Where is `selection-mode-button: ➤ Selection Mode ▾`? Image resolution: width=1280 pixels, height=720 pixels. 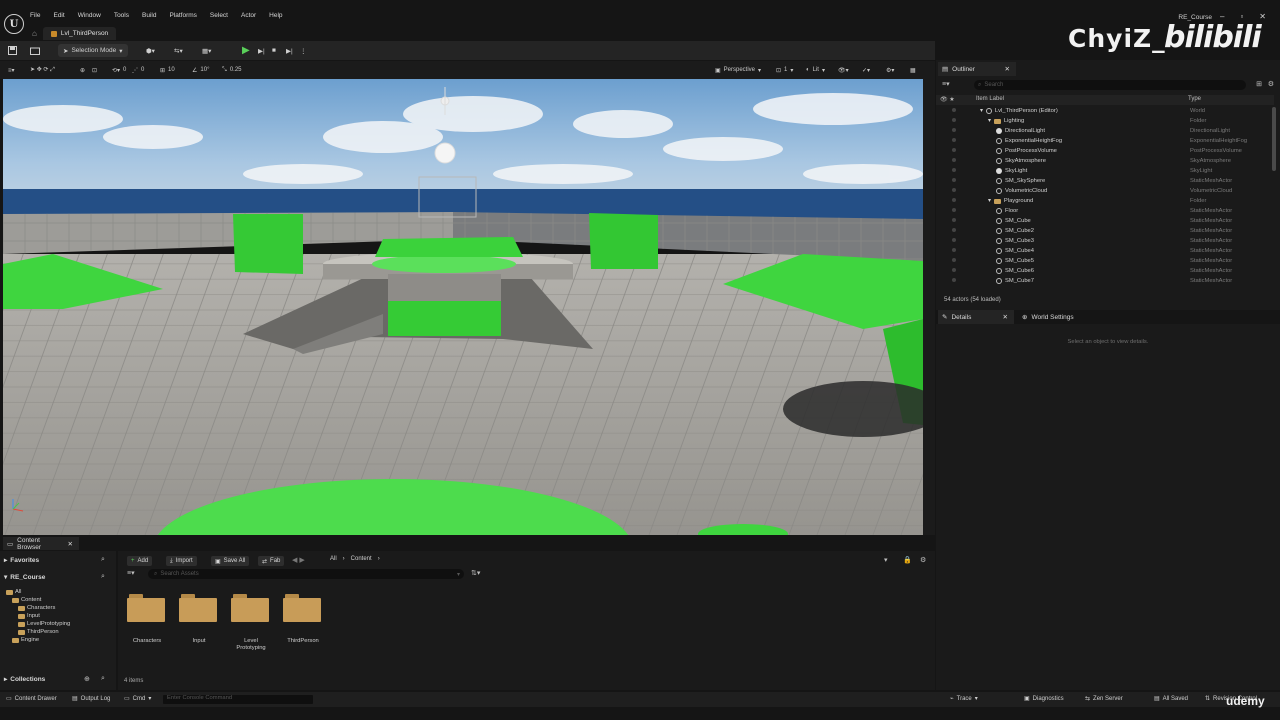
selection-mode-button: ➤ Selection Mode ▾ is located at coordinates (93, 50).